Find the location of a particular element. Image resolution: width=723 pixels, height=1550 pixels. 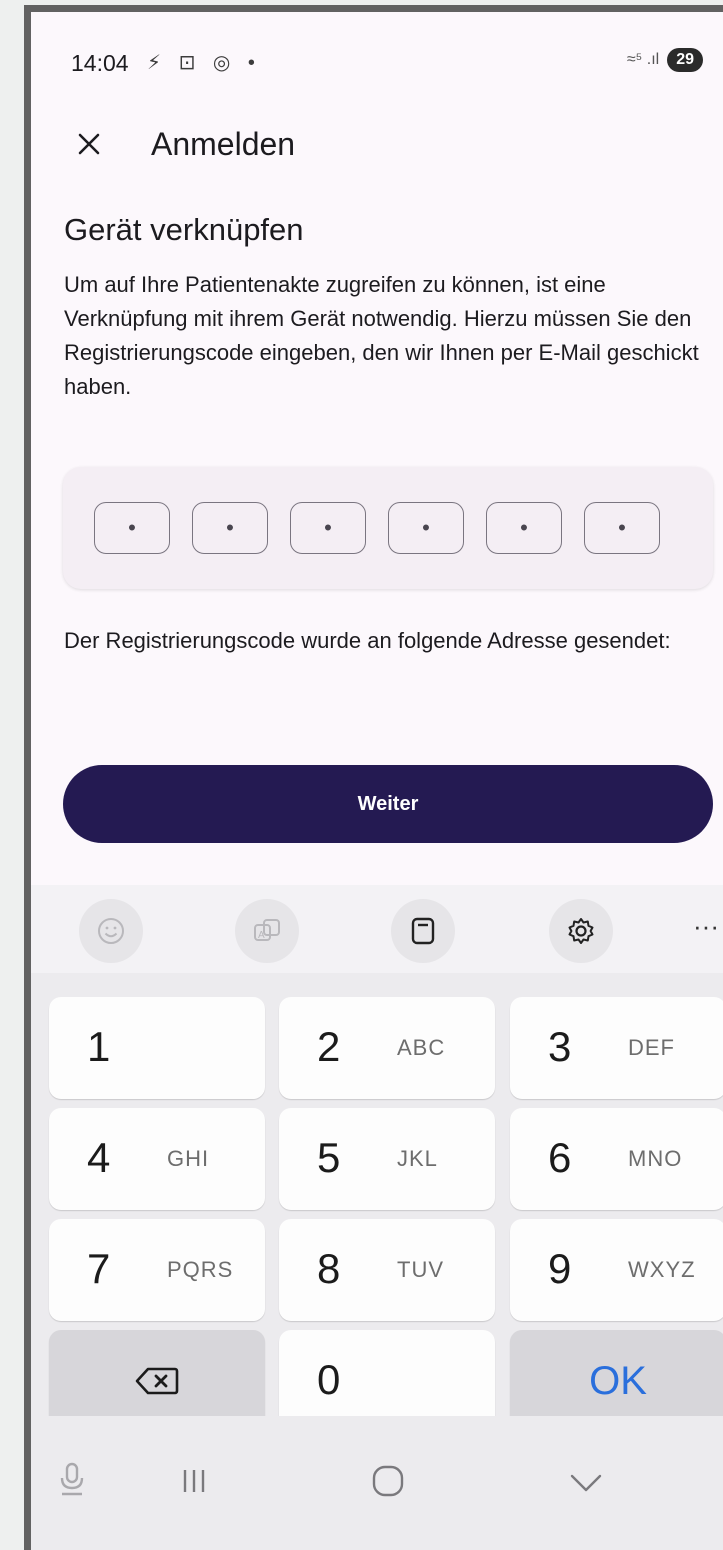

key-letters: GHI is located at coordinates (188, 1158).